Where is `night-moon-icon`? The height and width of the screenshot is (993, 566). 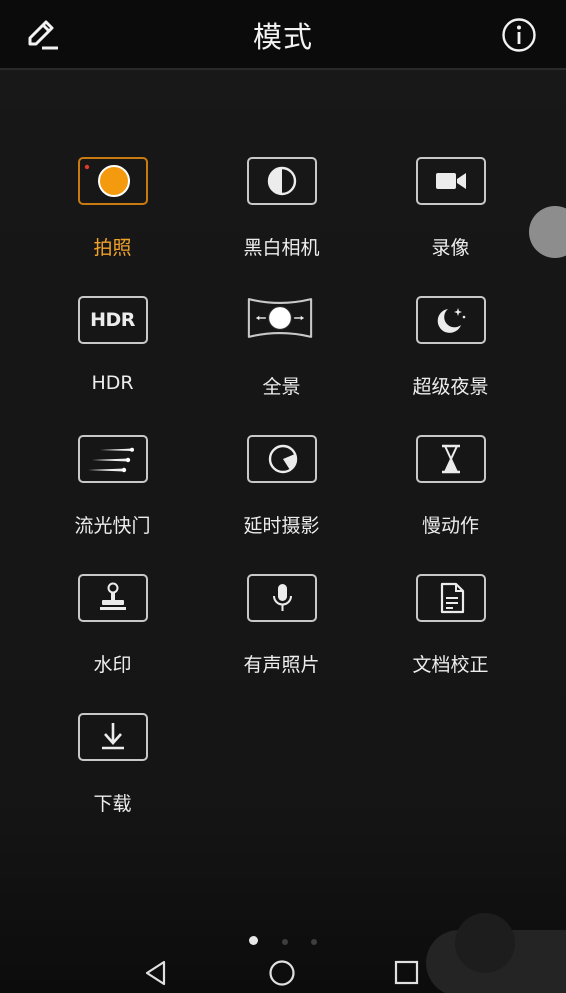 night-moon-icon is located at coordinates (450, 320).